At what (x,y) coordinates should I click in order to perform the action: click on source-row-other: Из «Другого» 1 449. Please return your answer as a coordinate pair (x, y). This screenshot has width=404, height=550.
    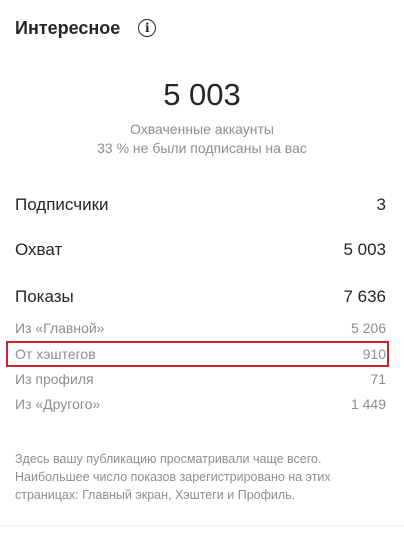
    Looking at the image, I should click on (200, 404).